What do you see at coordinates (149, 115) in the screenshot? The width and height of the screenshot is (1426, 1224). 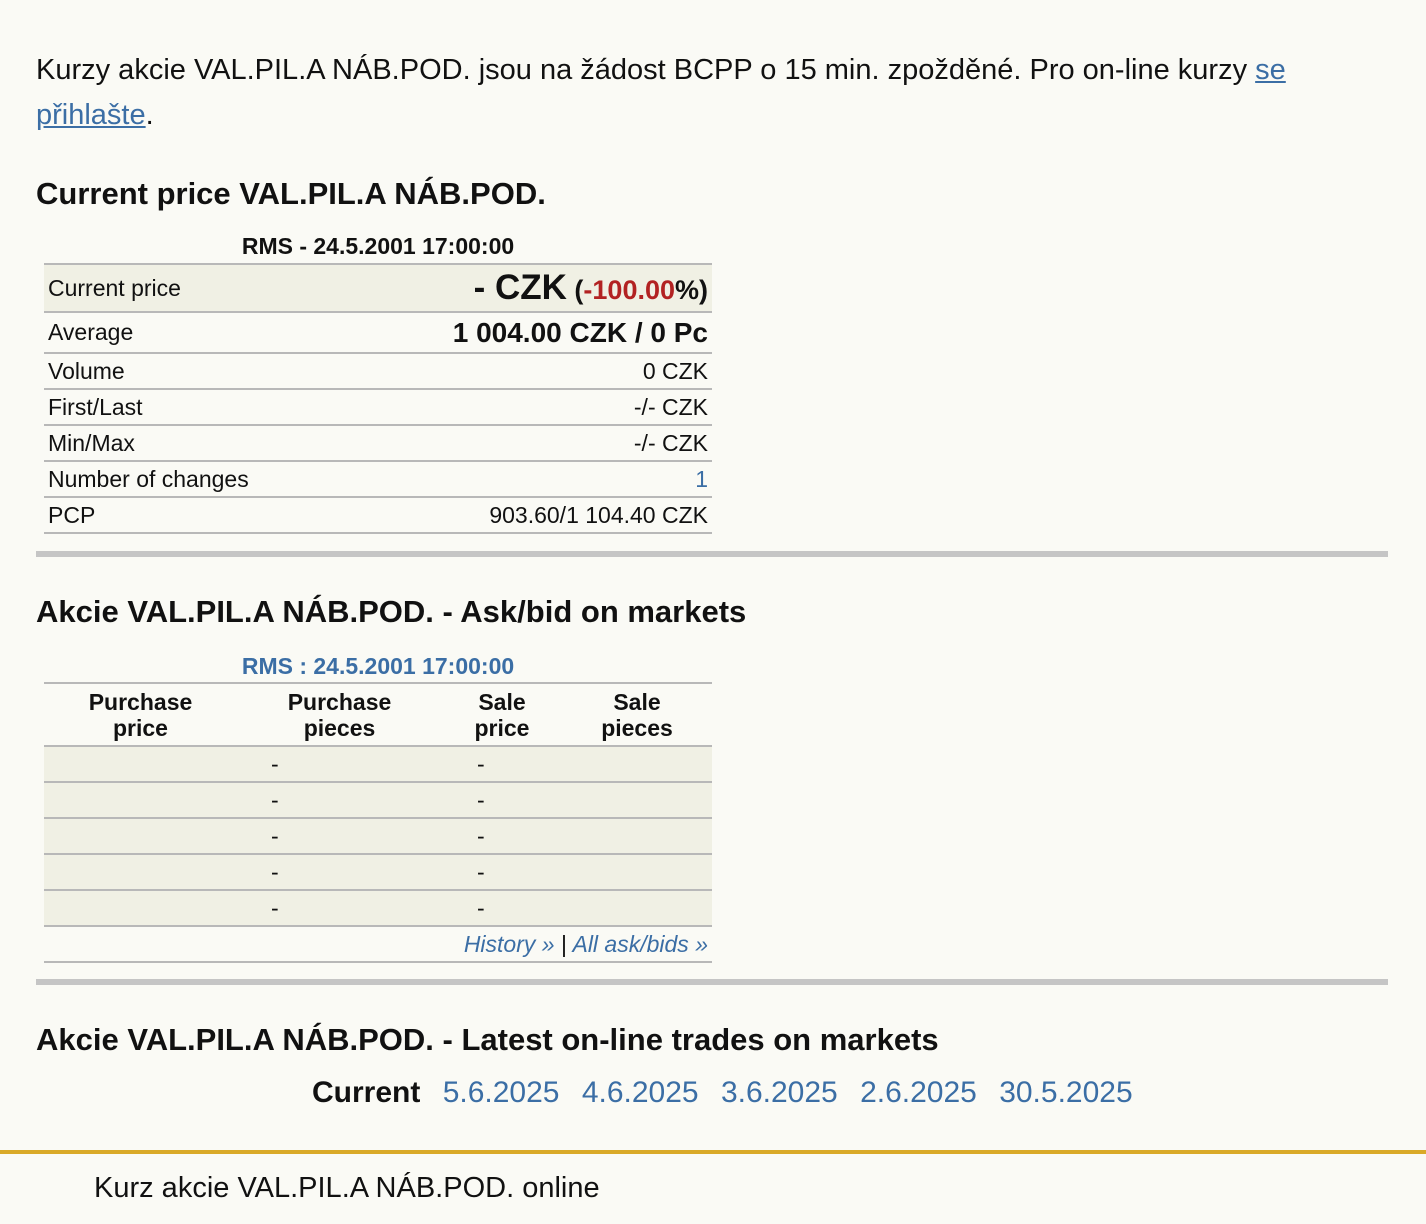 I see `delay-notice-end: .` at bounding box center [149, 115].